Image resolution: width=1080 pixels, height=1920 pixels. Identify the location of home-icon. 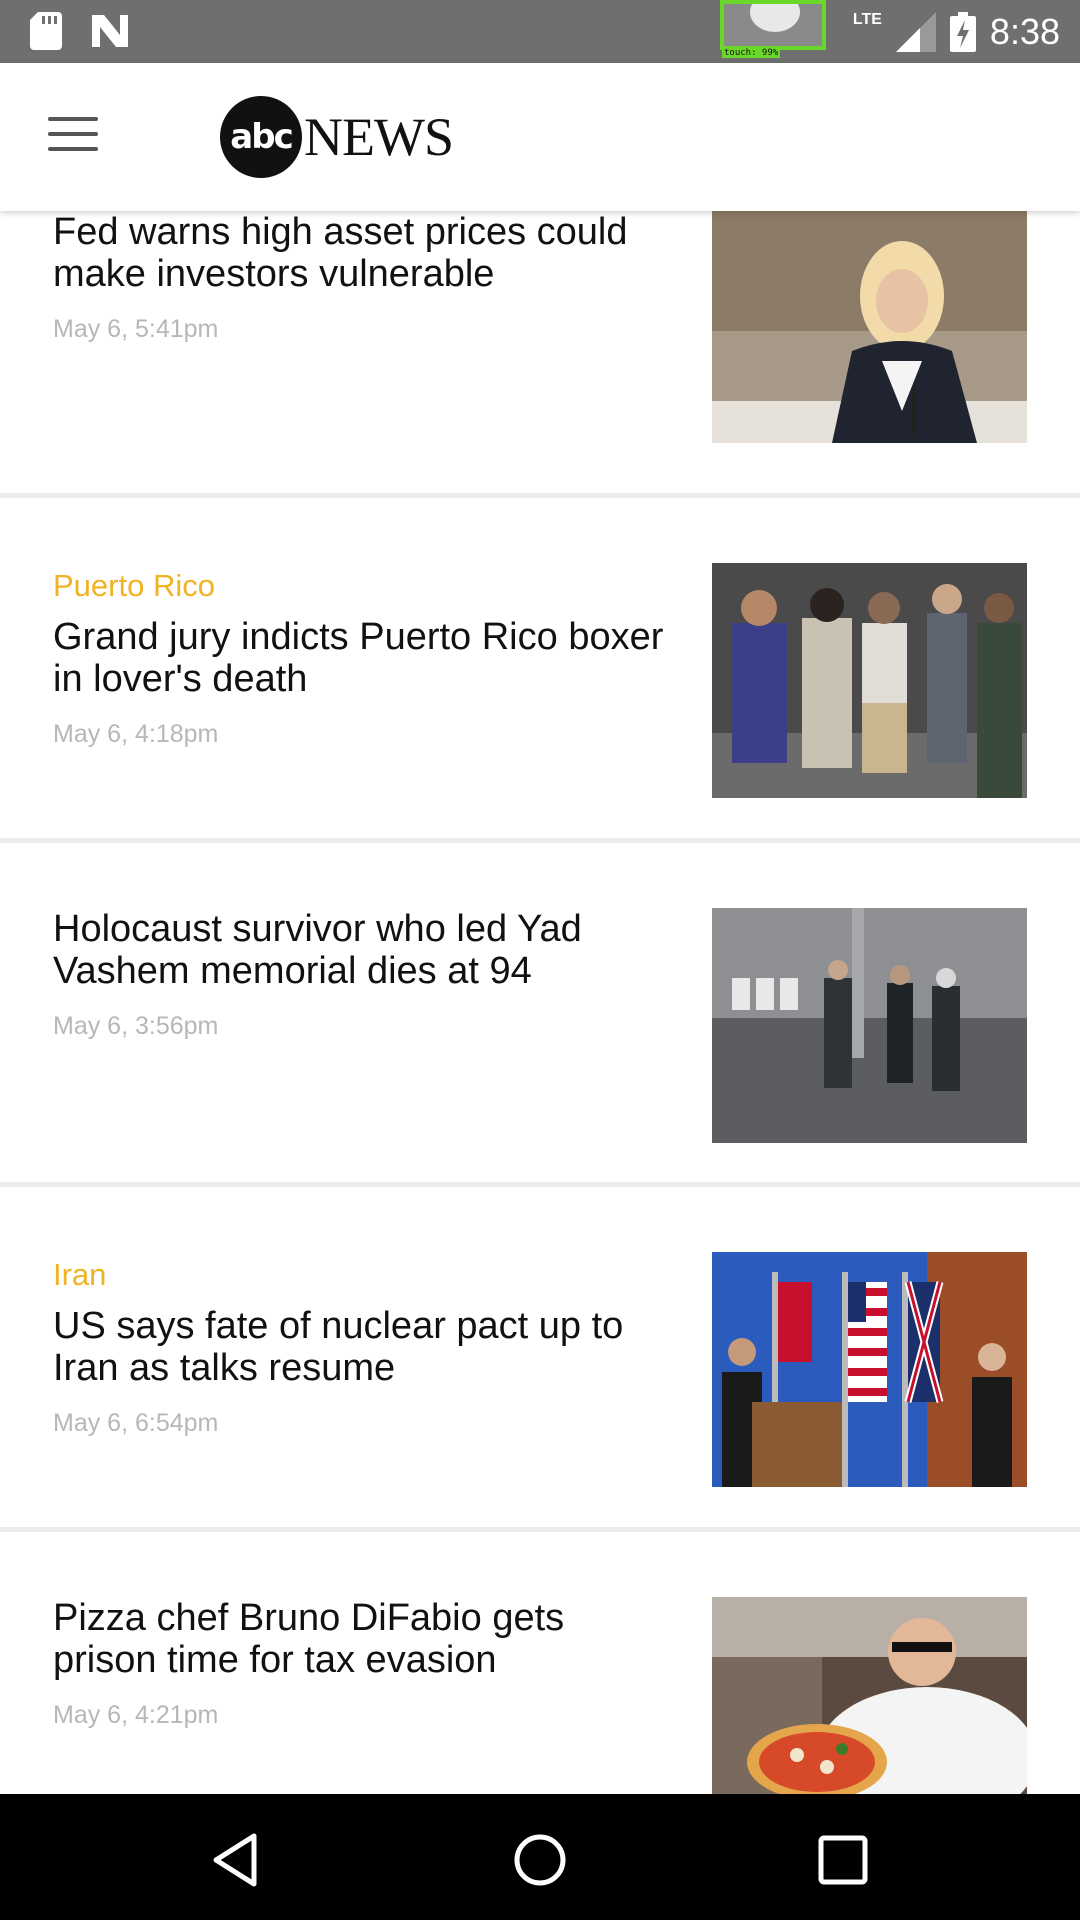
(540, 1860).